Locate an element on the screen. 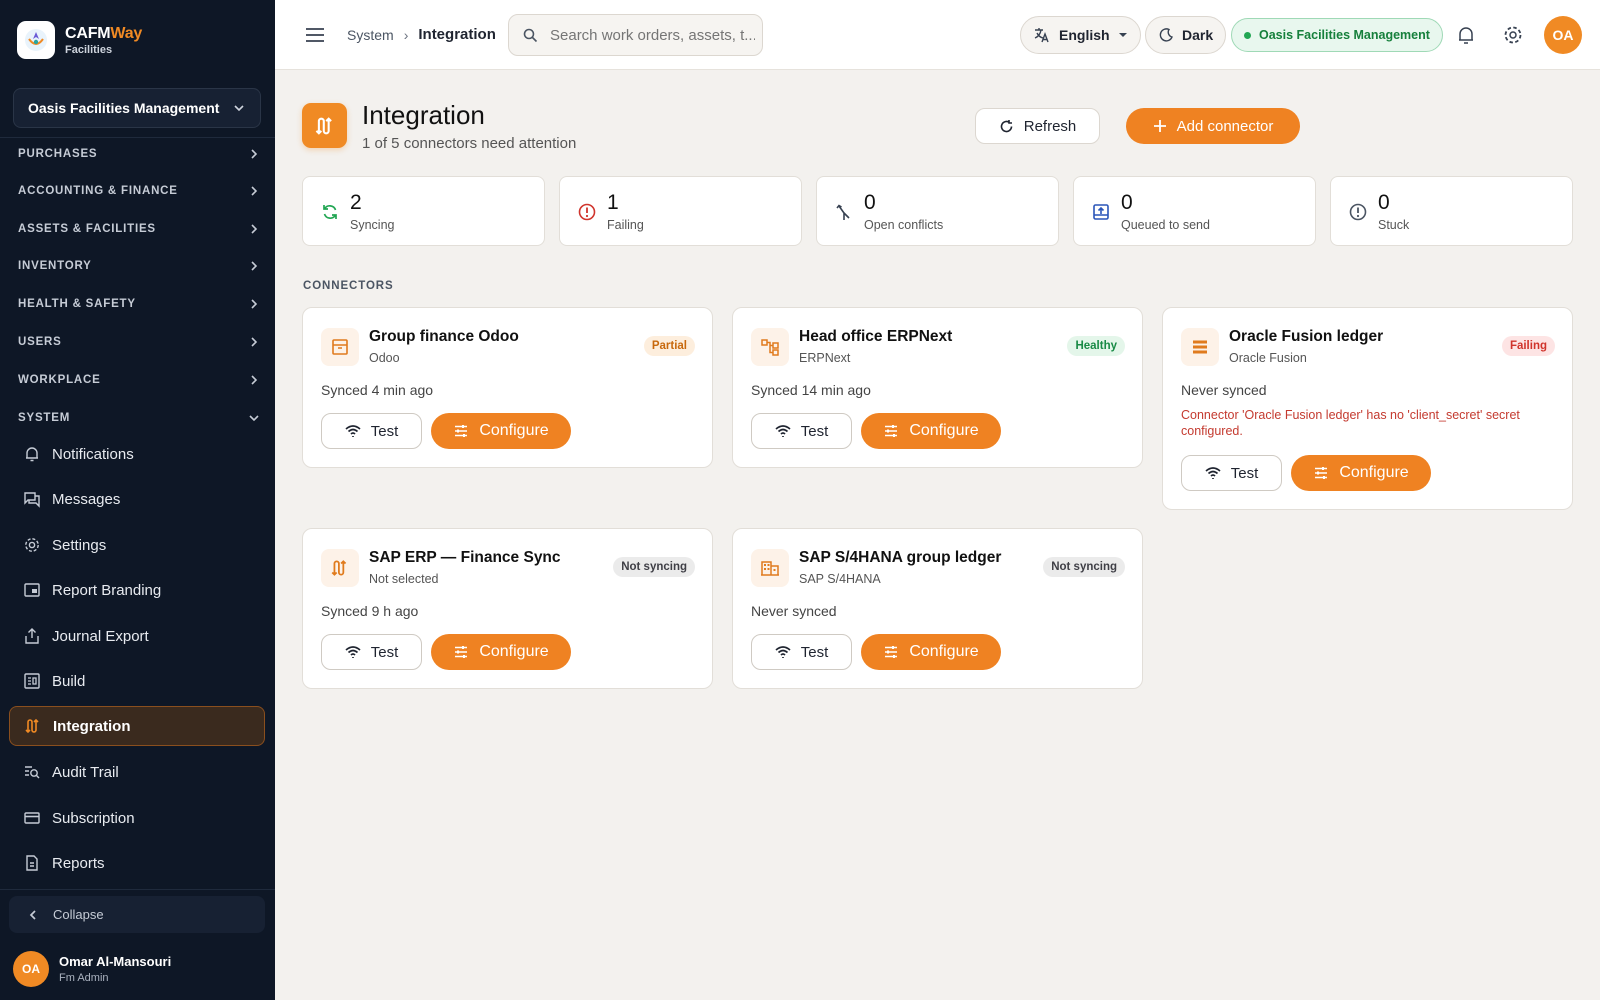 This screenshot has height=1000, width=1600. alert-icon is located at coordinates (587, 212).